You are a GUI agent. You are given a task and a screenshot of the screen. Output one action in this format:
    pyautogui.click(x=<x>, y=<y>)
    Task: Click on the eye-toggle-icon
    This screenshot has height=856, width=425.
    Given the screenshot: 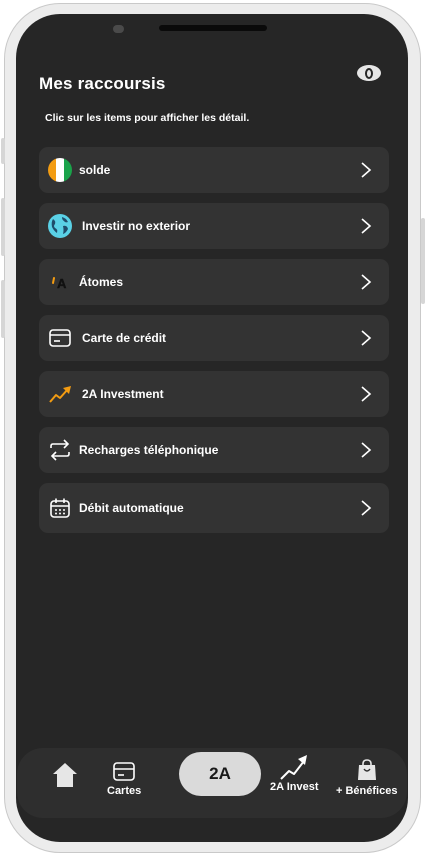 What is the action you would take?
    pyautogui.click(x=369, y=73)
    